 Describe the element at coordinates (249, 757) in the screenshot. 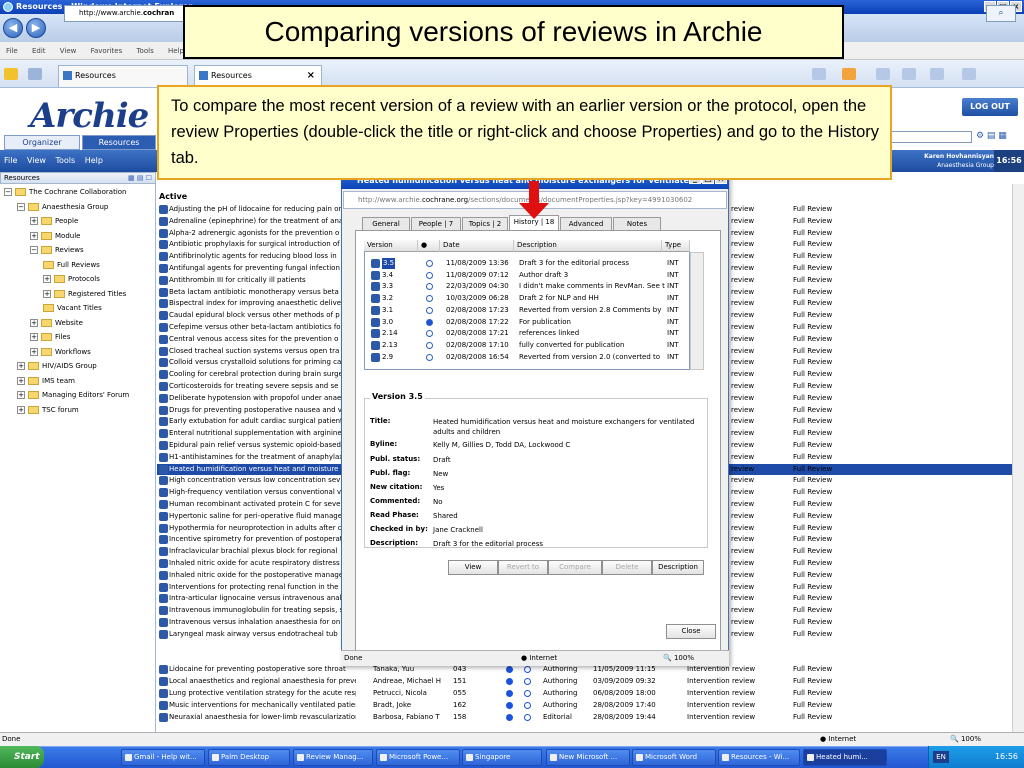

I see `taskbar-button: Palm Desktop` at that location.